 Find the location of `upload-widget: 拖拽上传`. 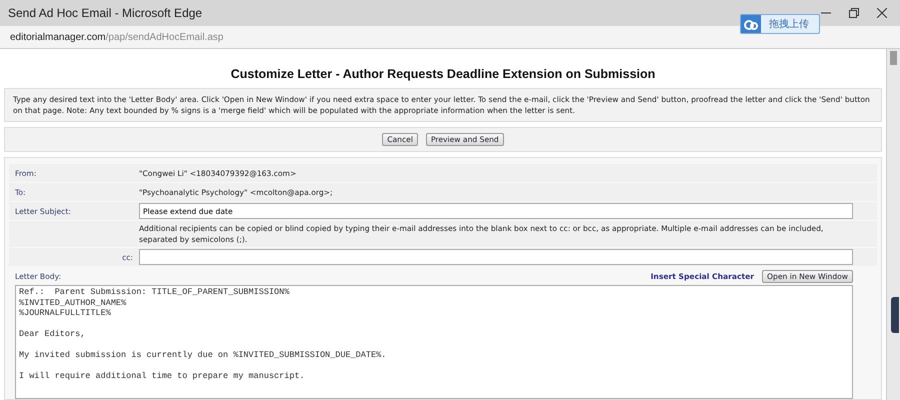

upload-widget: 拖拽上传 is located at coordinates (780, 24).